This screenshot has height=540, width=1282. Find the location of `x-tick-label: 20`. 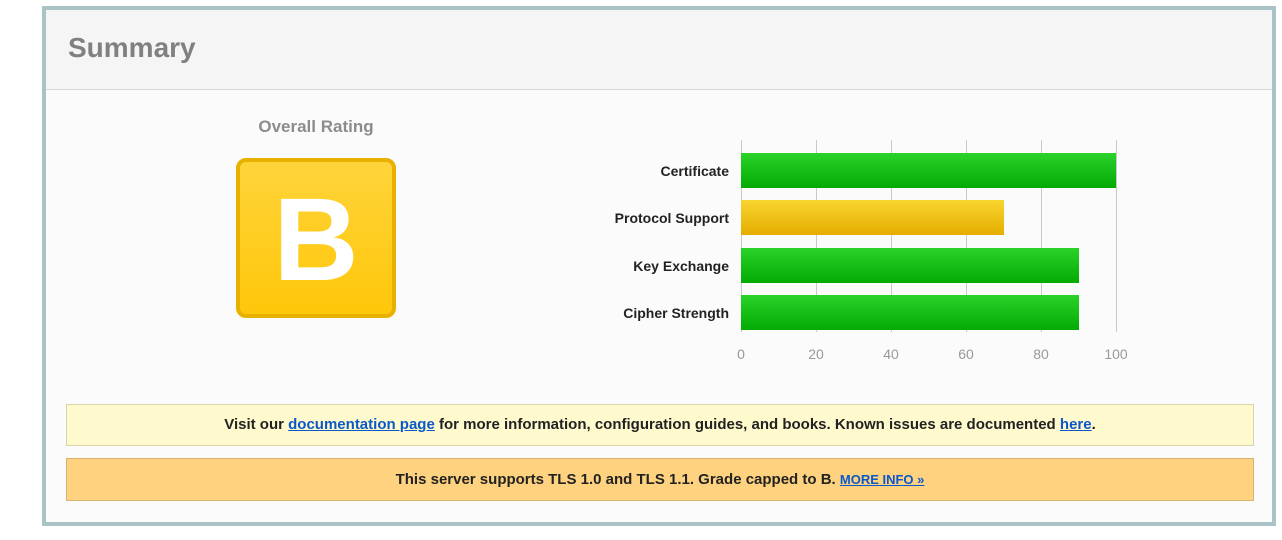

x-tick-label: 20 is located at coordinates (816, 354).